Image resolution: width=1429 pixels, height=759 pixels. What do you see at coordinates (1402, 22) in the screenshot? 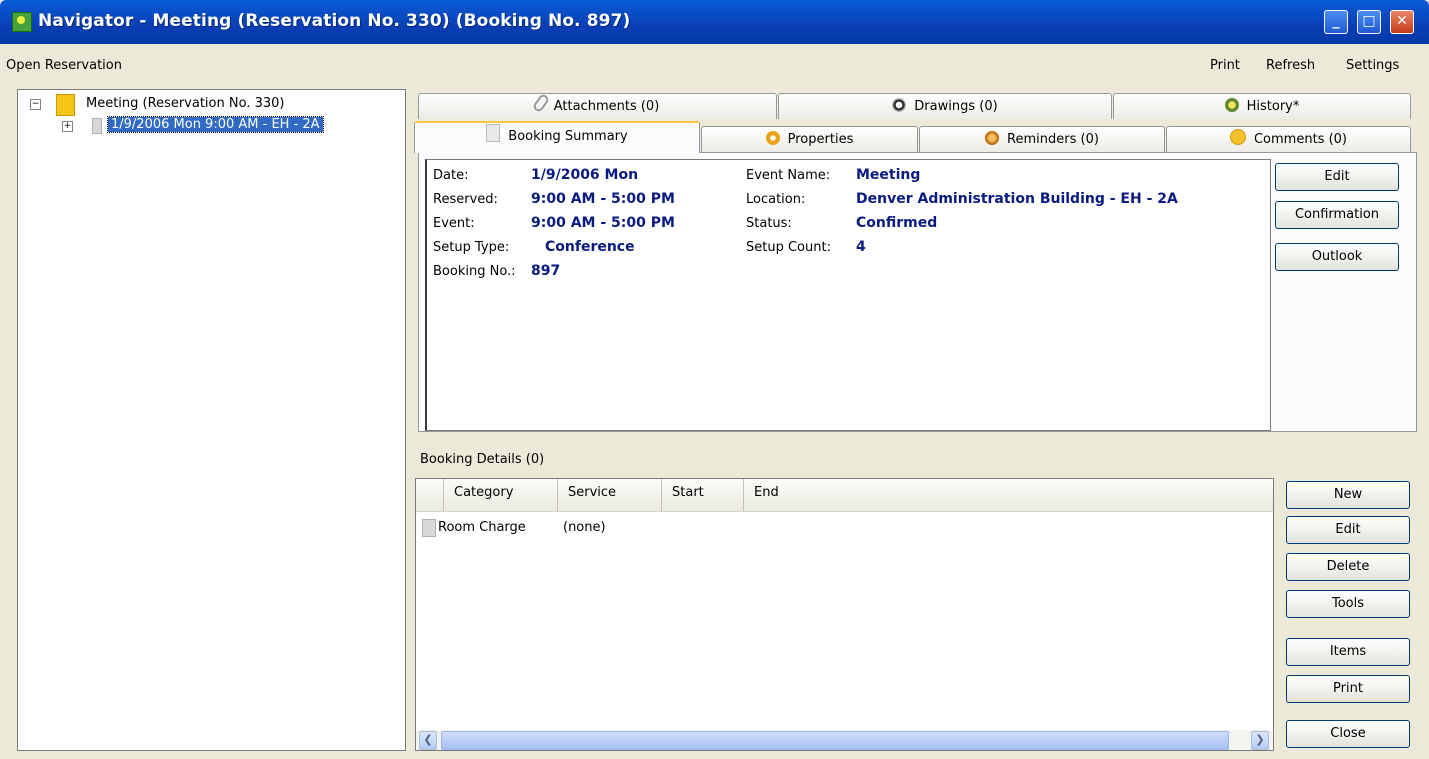
I see `close-window-button: ✕` at bounding box center [1402, 22].